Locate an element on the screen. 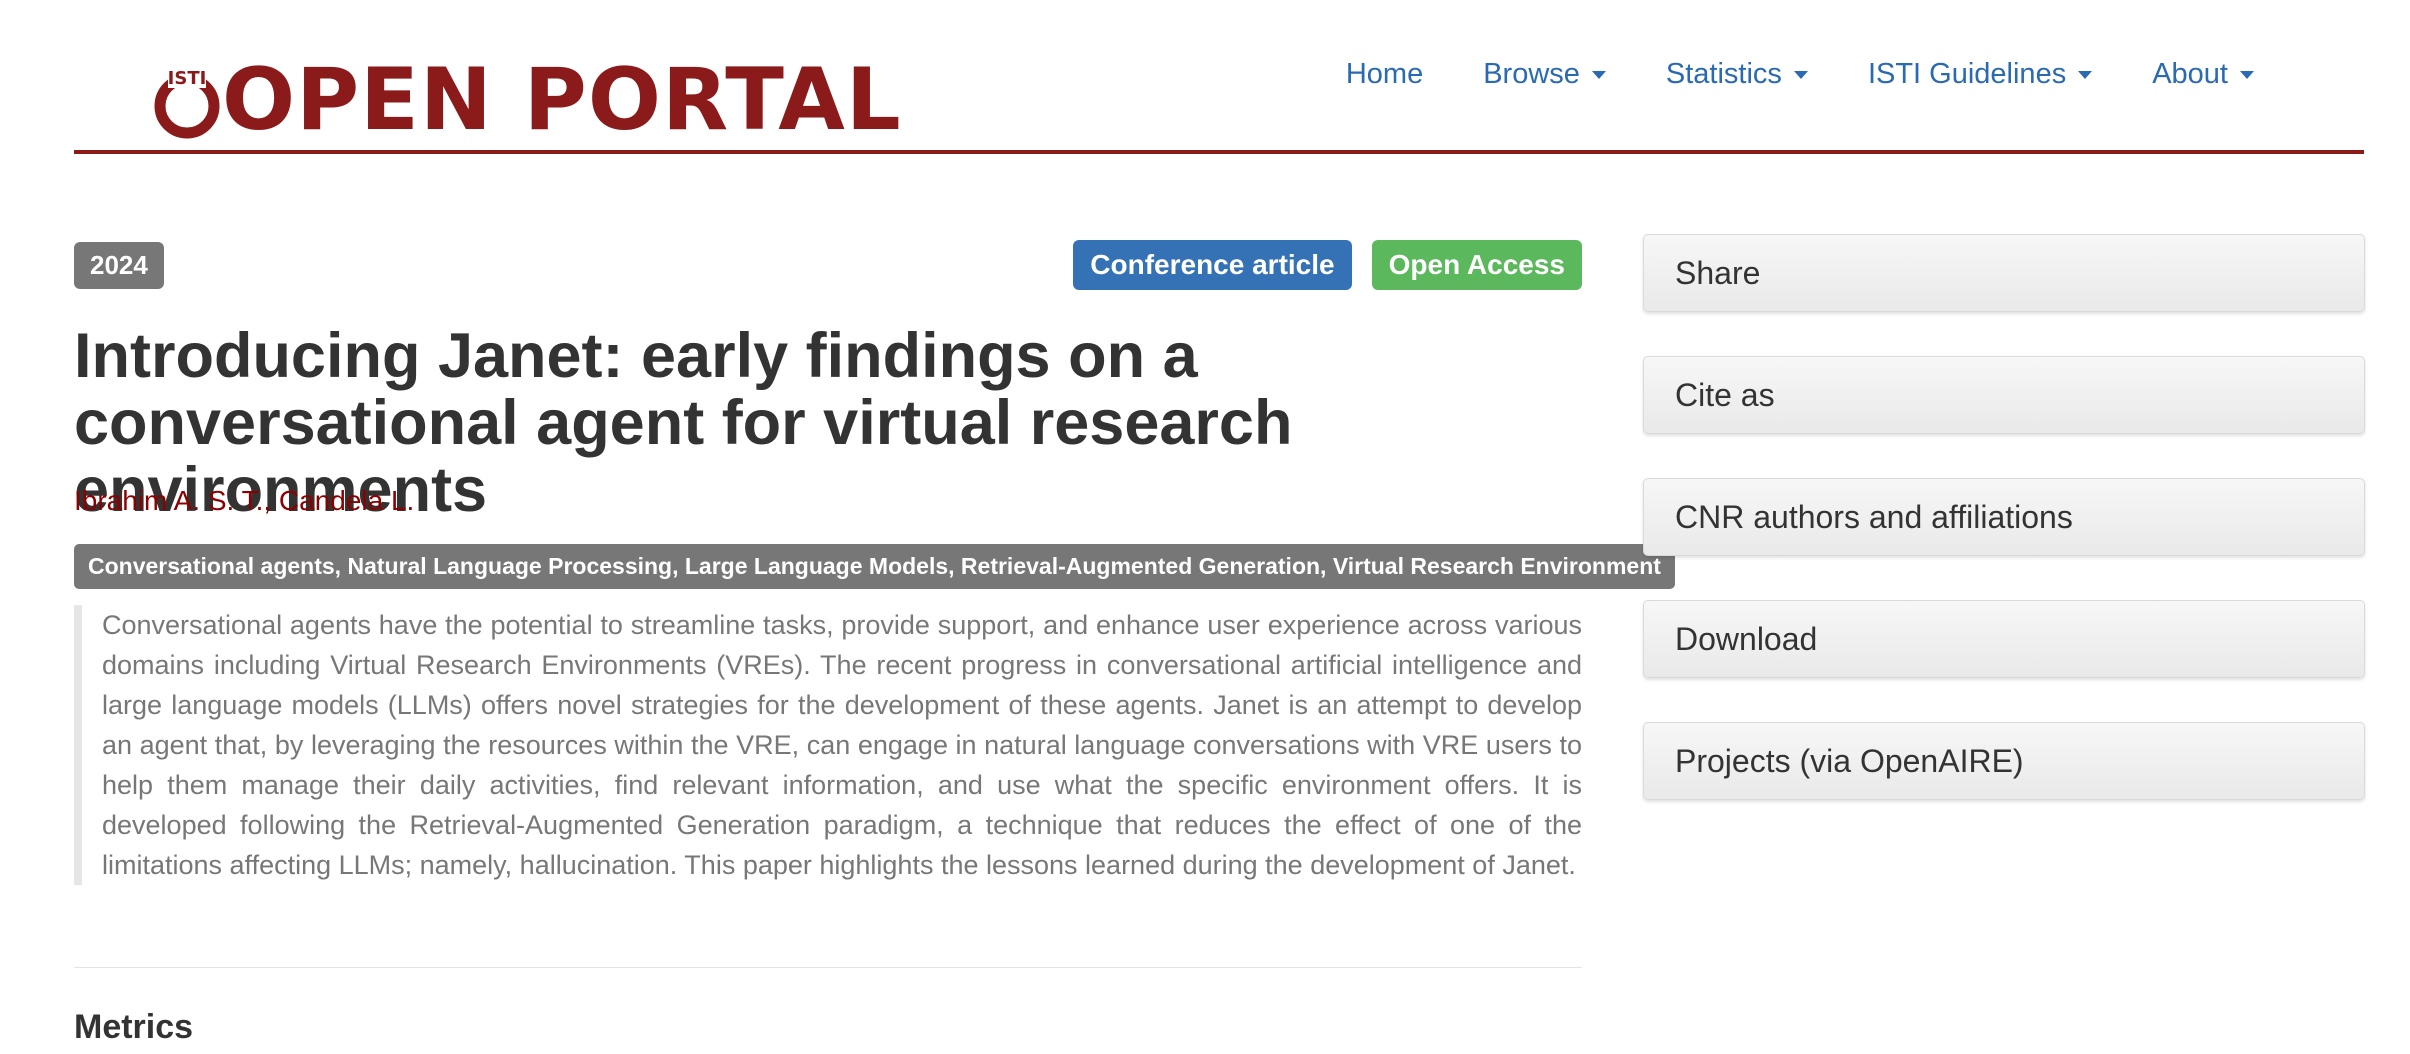 Image resolution: width=2410 pixels, height=1054 pixels. download-panel-label: Download is located at coordinates (1746, 638).